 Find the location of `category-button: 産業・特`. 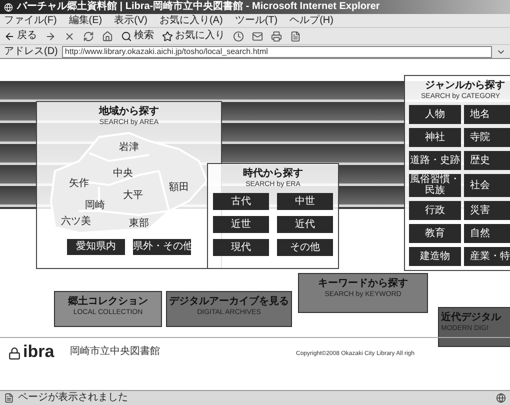

category-button: 産業・特 is located at coordinates (487, 256).